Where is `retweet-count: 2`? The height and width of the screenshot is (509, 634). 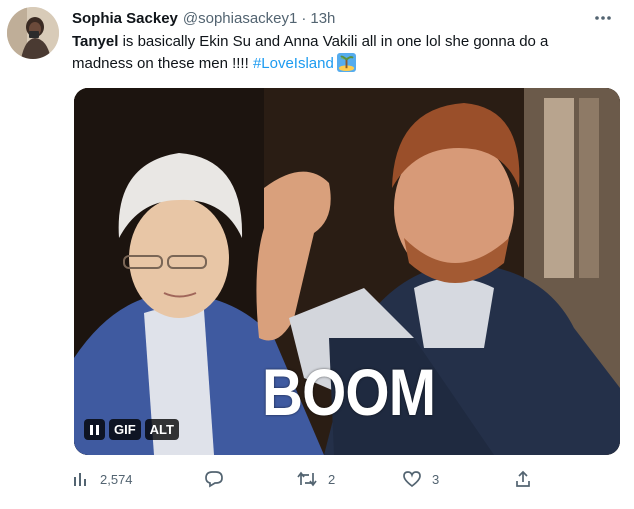
retweet-count: 2 is located at coordinates (332, 479).